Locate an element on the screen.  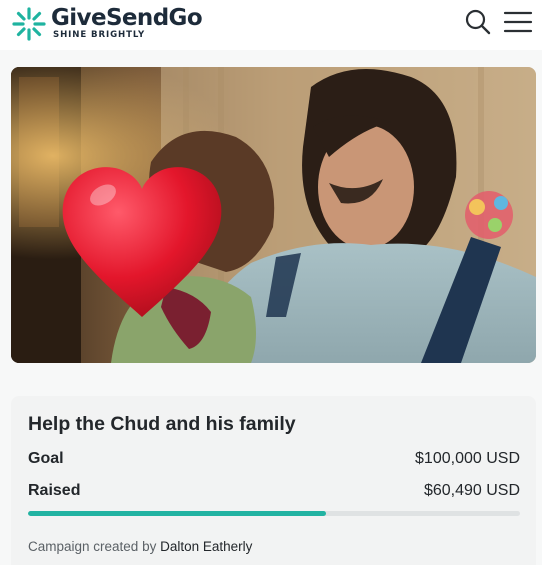
creator-name-link: Dalton Eatherly is located at coordinates (206, 546).